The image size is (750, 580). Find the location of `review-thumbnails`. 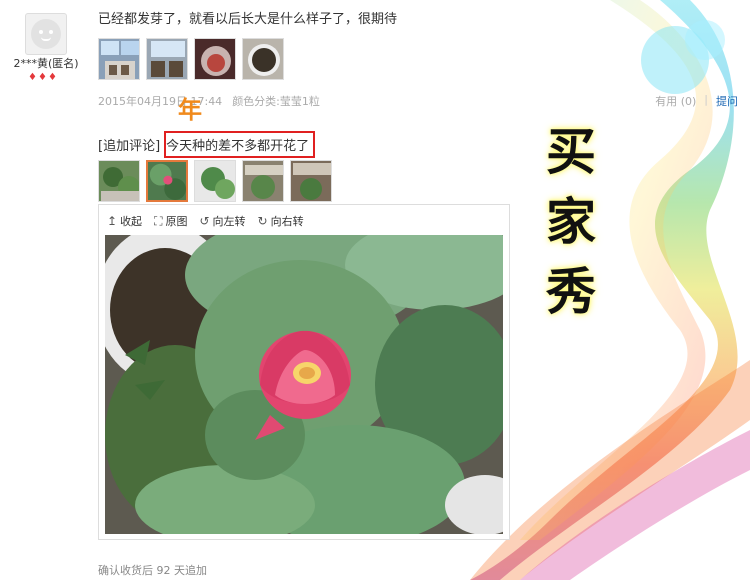

review-thumbnails is located at coordinates (191, 59).